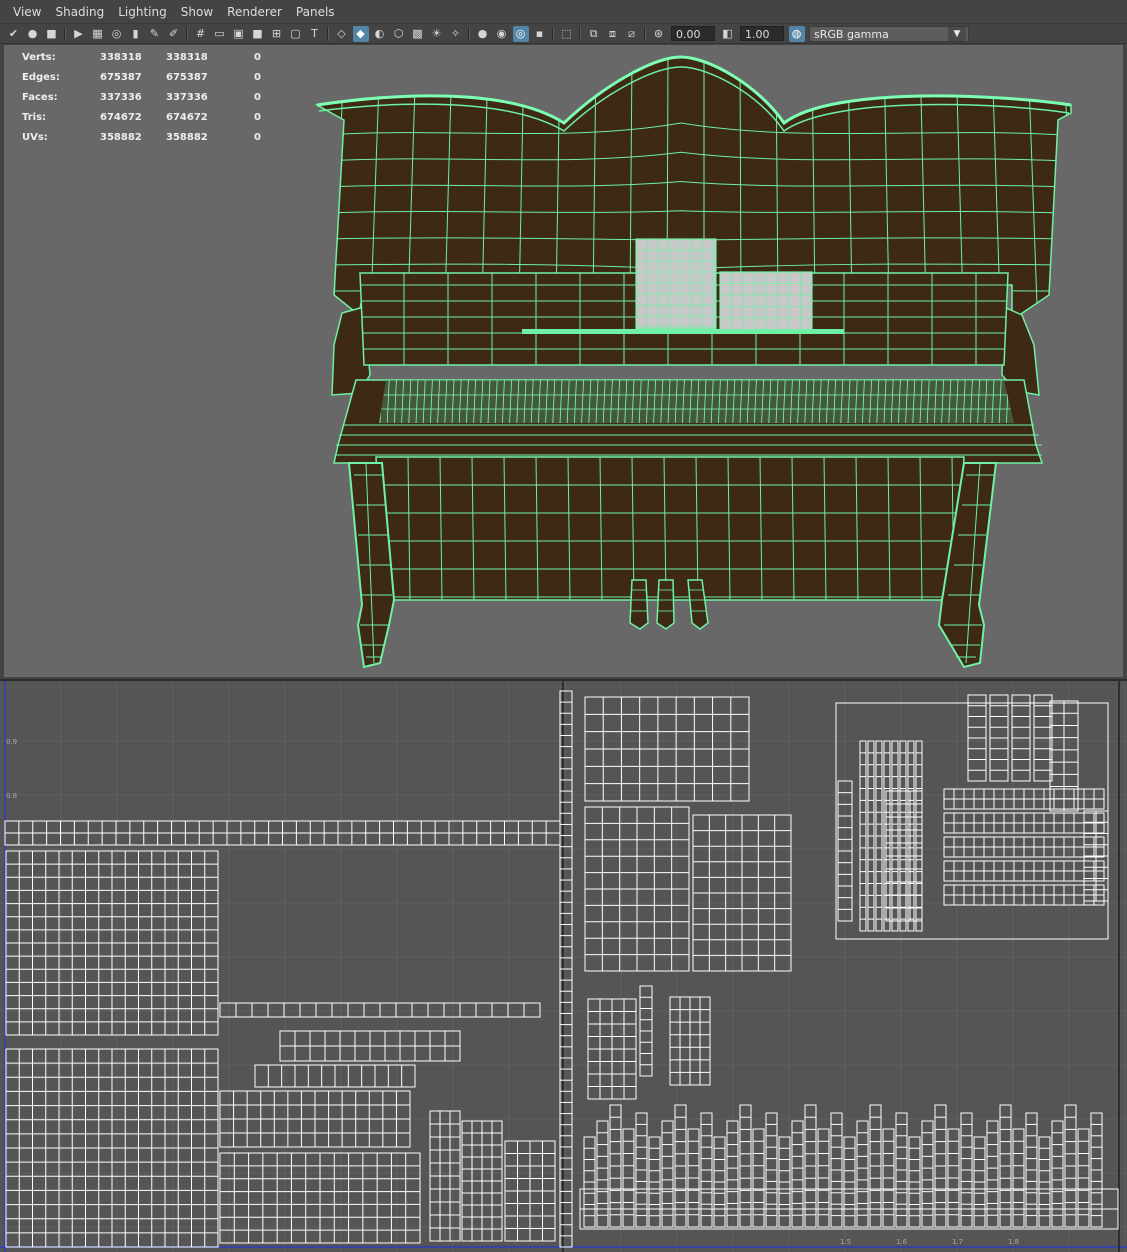 The height and width of the screenshot is (1252, 1127). I want to click on xray-active-components-icon: ⧈, so click(613, 34).